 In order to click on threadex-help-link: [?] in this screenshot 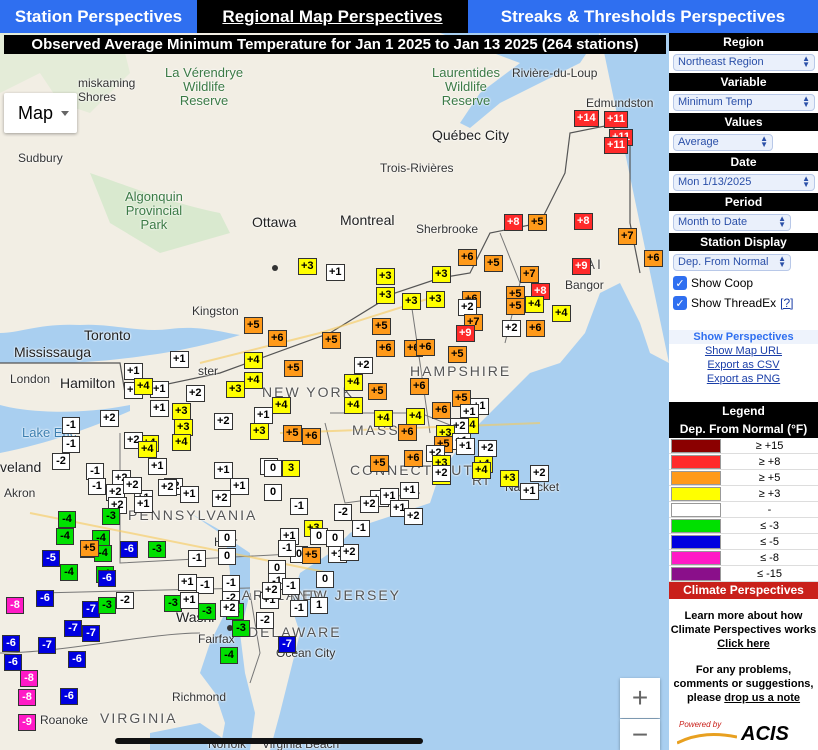, I will do `click(786, 303)`.